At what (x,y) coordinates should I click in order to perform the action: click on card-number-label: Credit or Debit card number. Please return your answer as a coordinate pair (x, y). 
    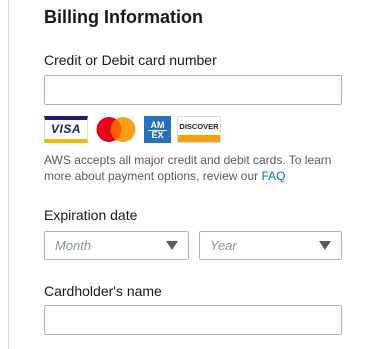
    Looking at the image, I should click on (130, 60).